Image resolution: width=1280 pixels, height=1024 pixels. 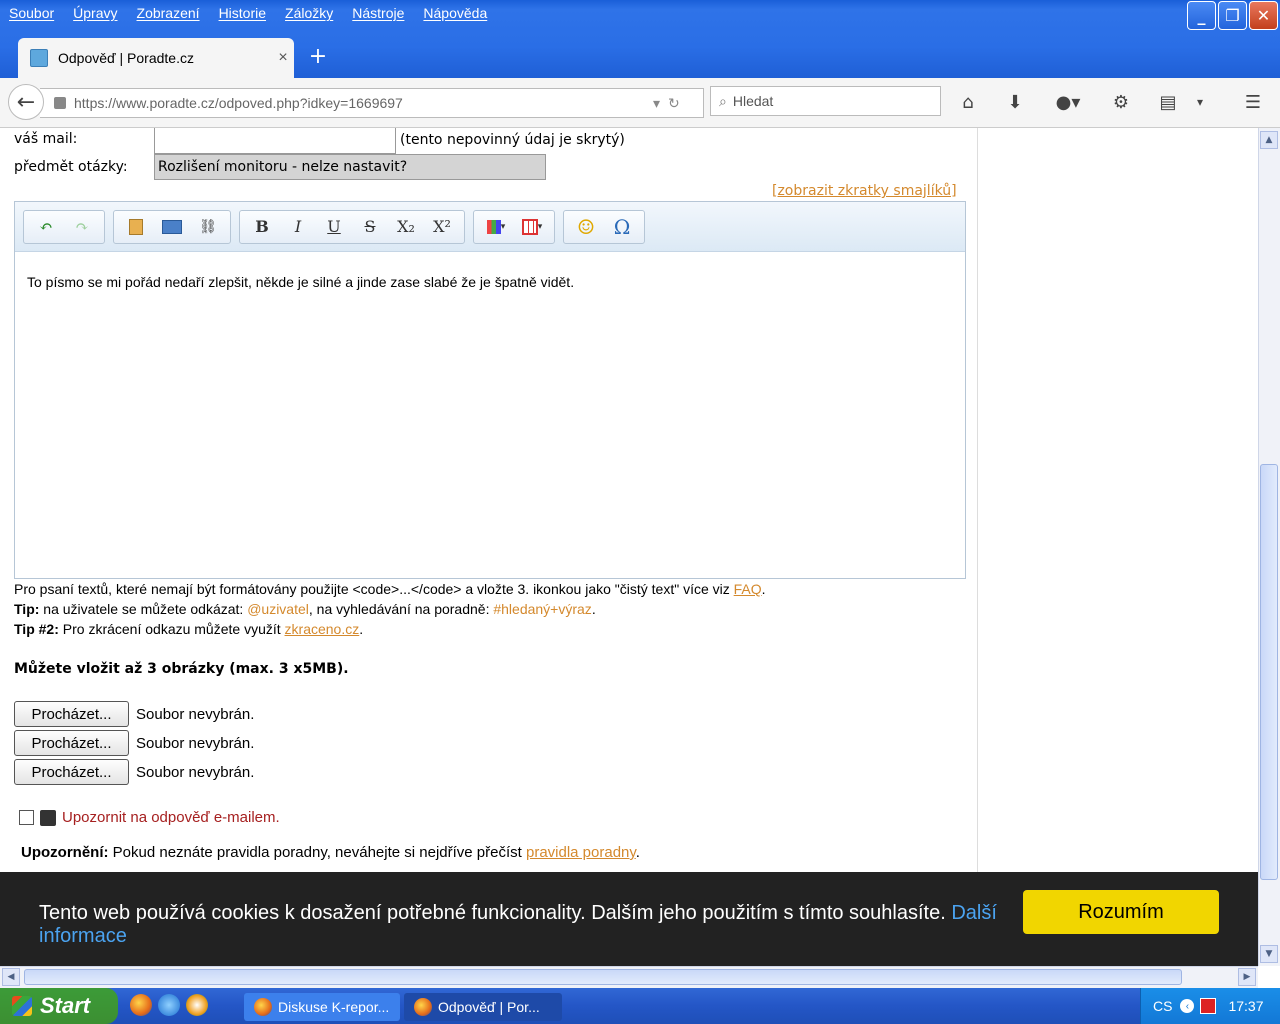 I want to click on scroll-right-icon: ▶, so click(x=1247, y=977).